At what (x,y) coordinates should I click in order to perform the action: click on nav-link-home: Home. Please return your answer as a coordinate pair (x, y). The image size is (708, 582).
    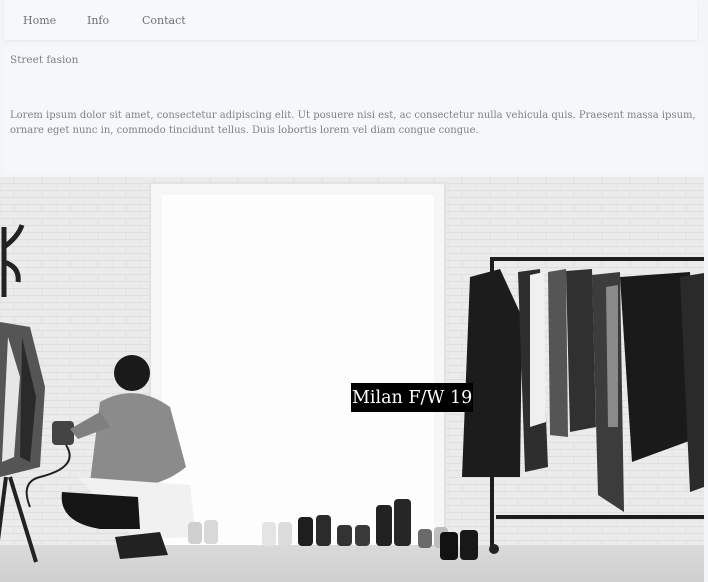
    Looking at the image, I should click on (39, 20).